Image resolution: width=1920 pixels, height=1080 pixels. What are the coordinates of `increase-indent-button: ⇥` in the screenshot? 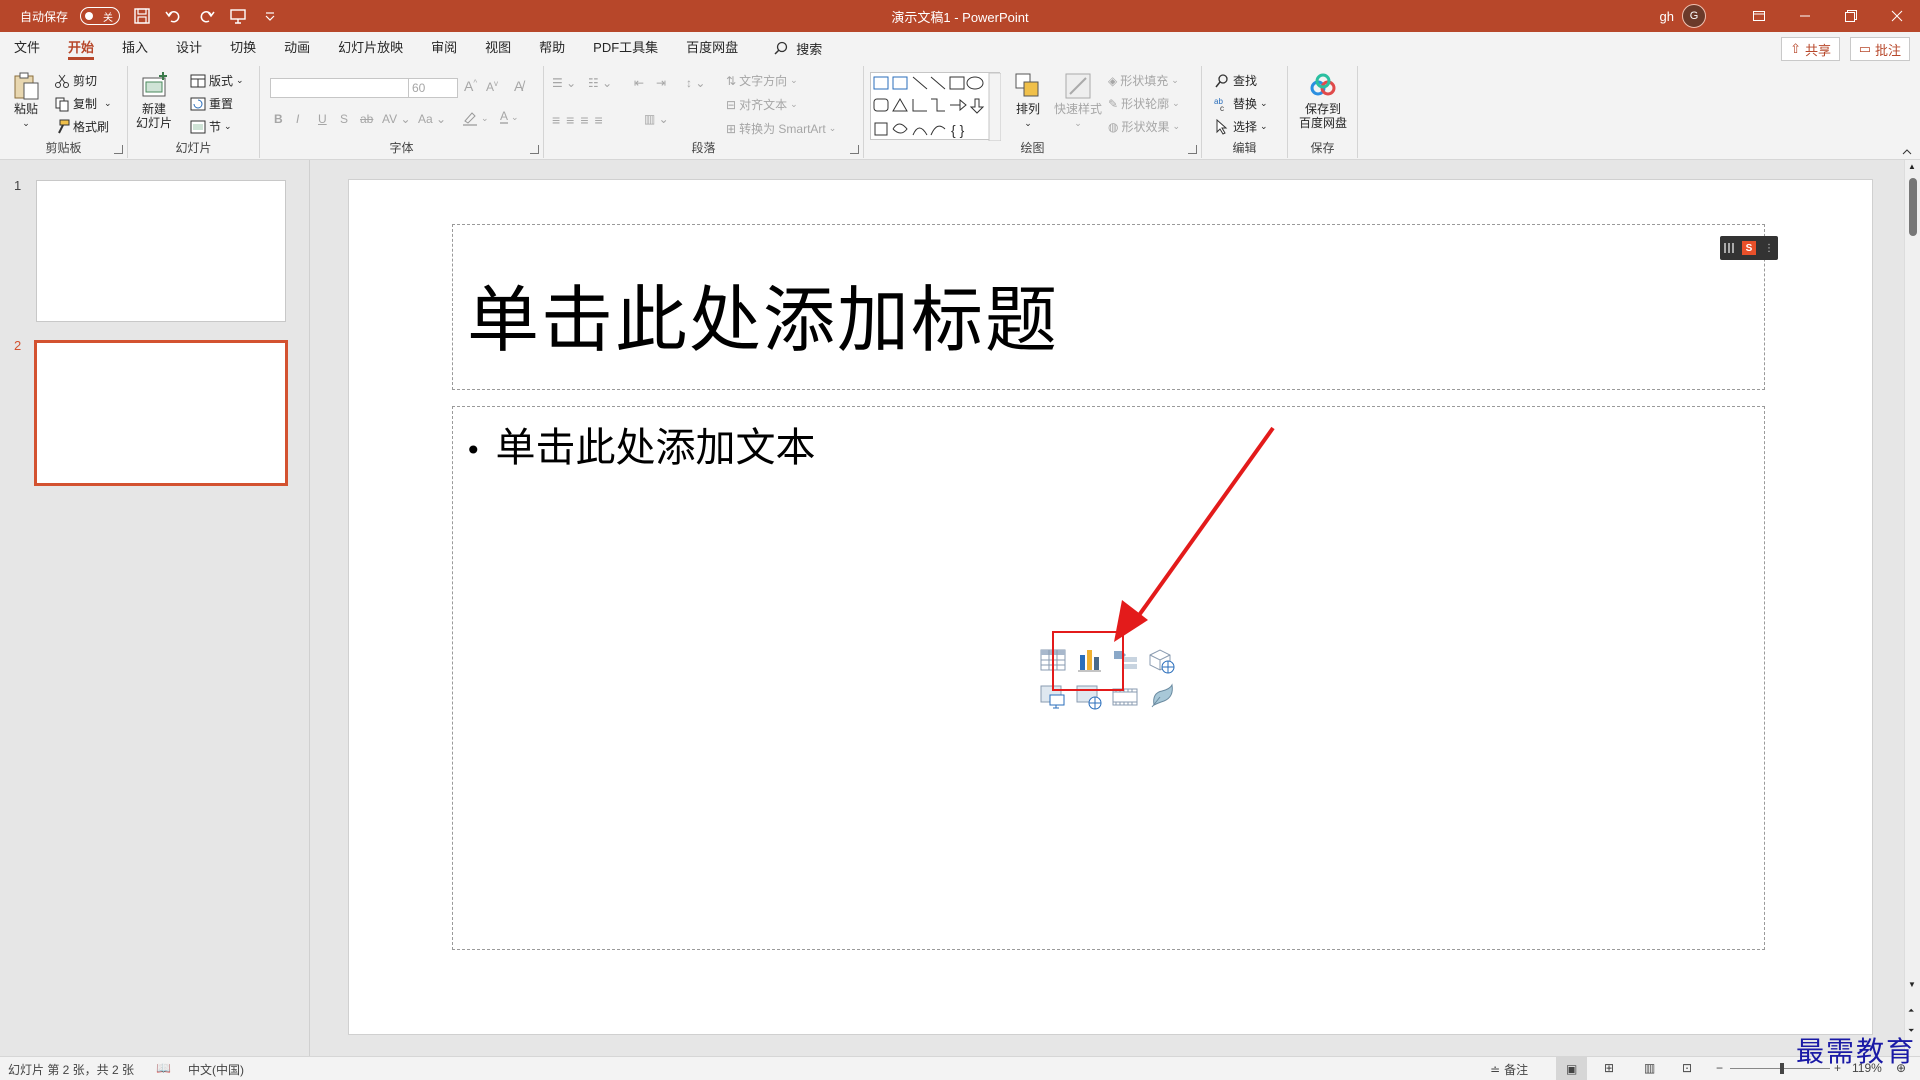 It's located at (661, 83).